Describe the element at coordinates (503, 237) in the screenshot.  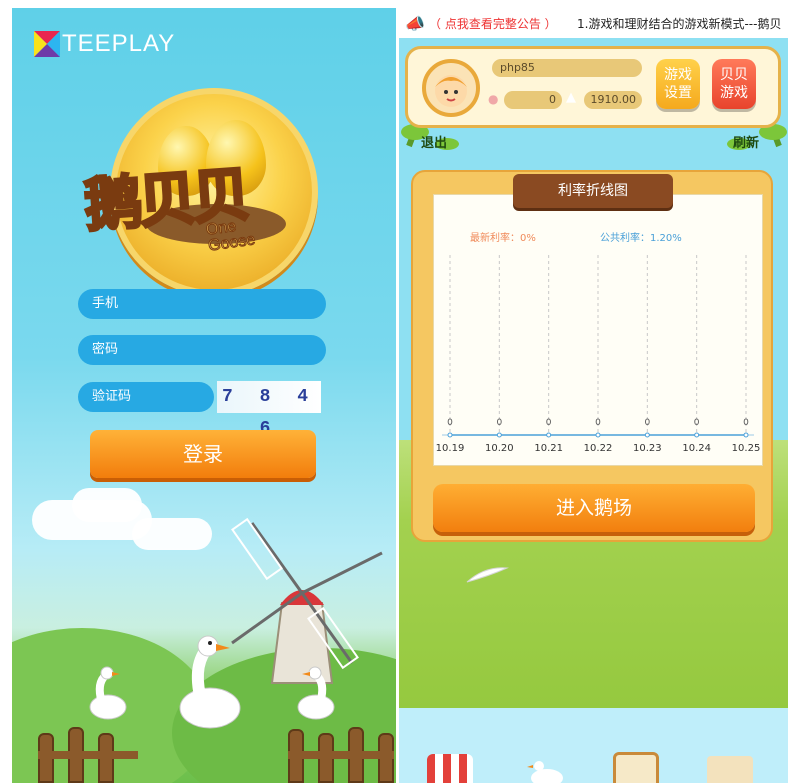
I see `latest-rate-label: 最新利率：0%` at that location.